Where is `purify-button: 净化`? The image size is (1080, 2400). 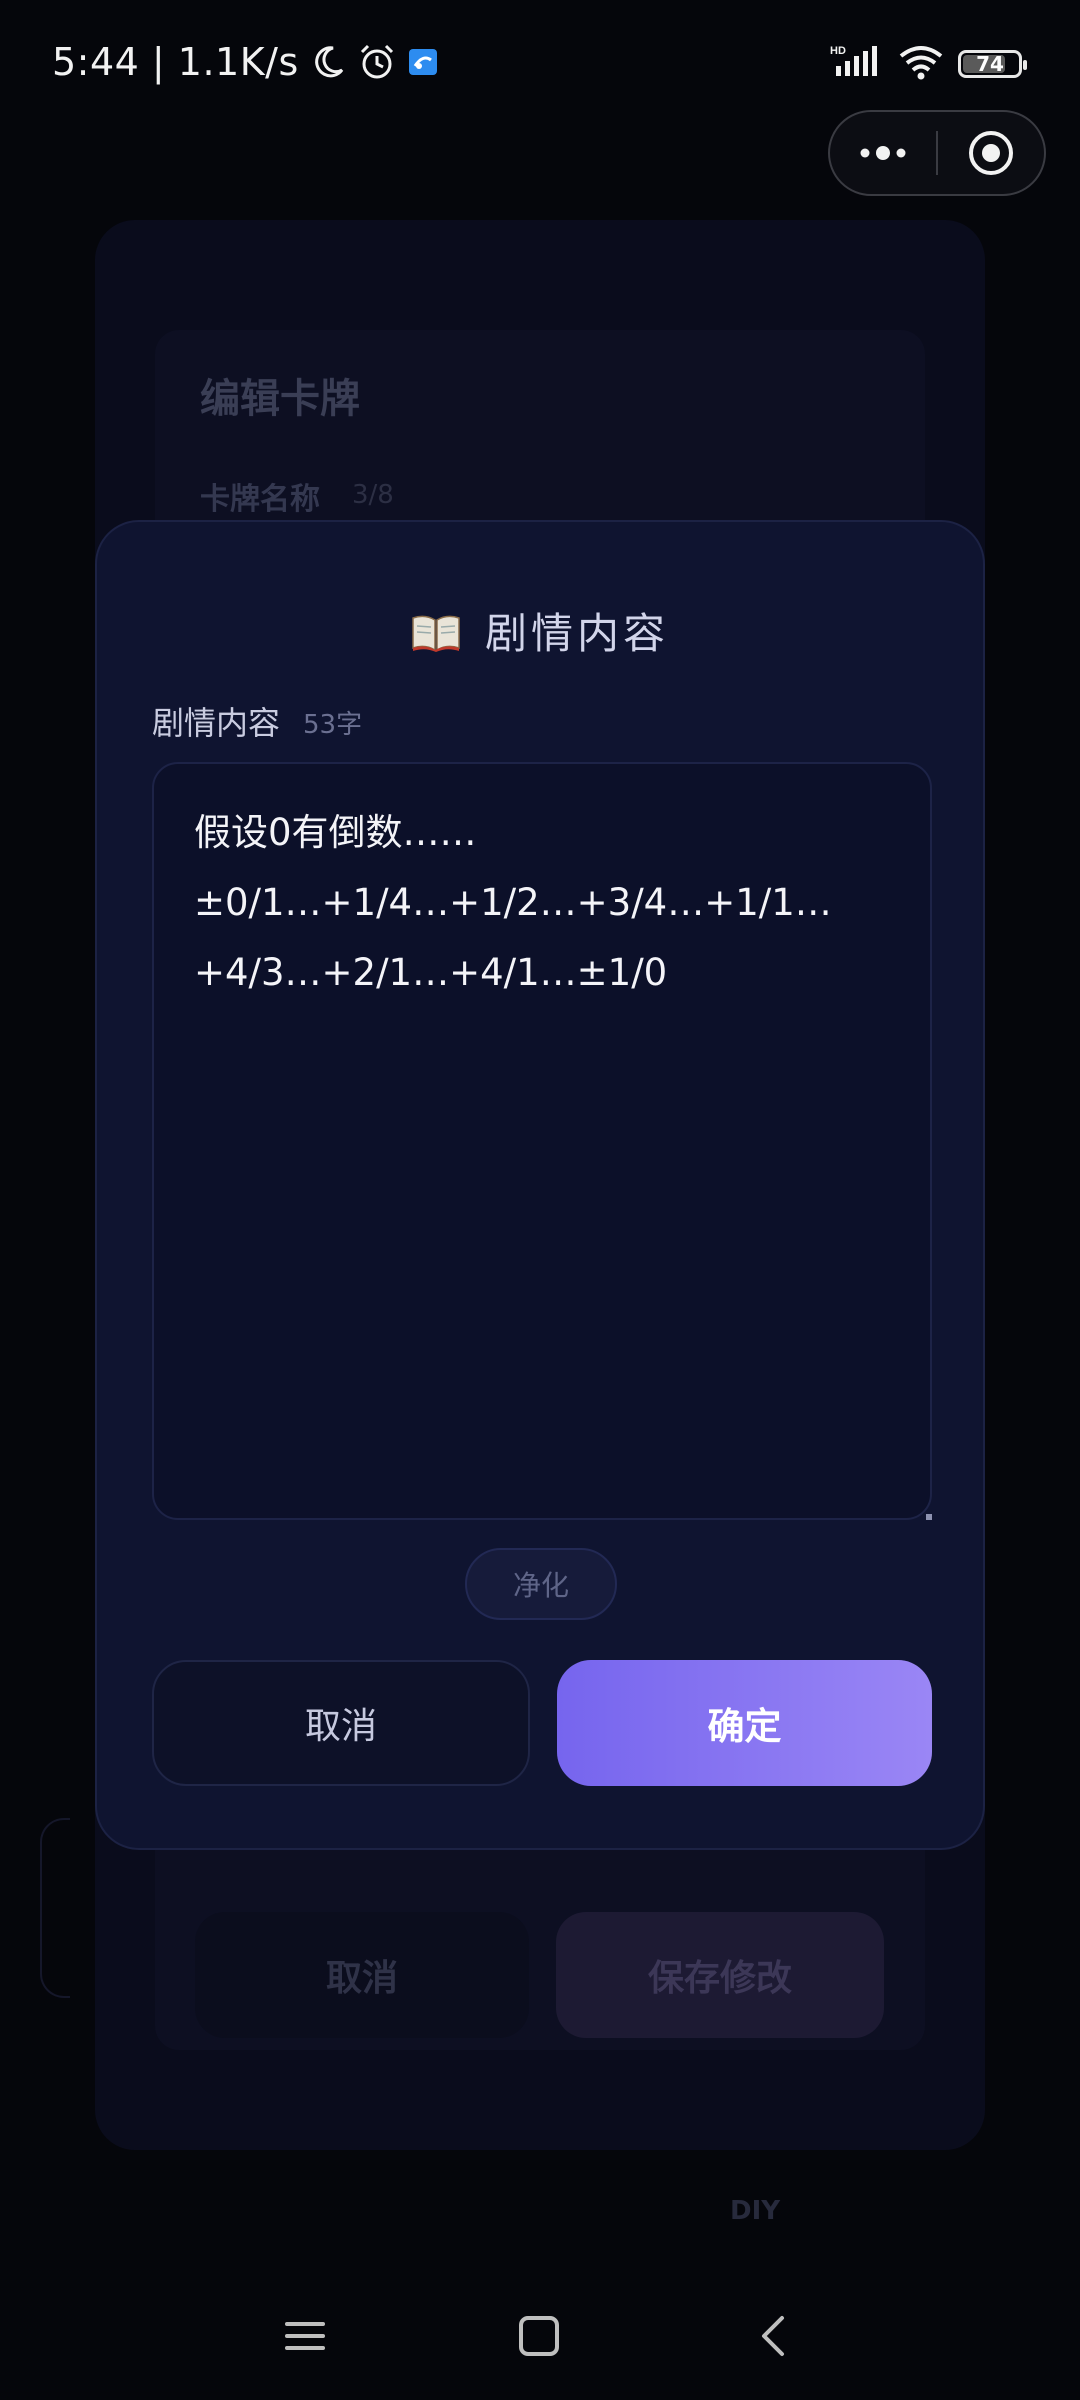
purify-button: 净化 is located at coordinates (541, 1584).